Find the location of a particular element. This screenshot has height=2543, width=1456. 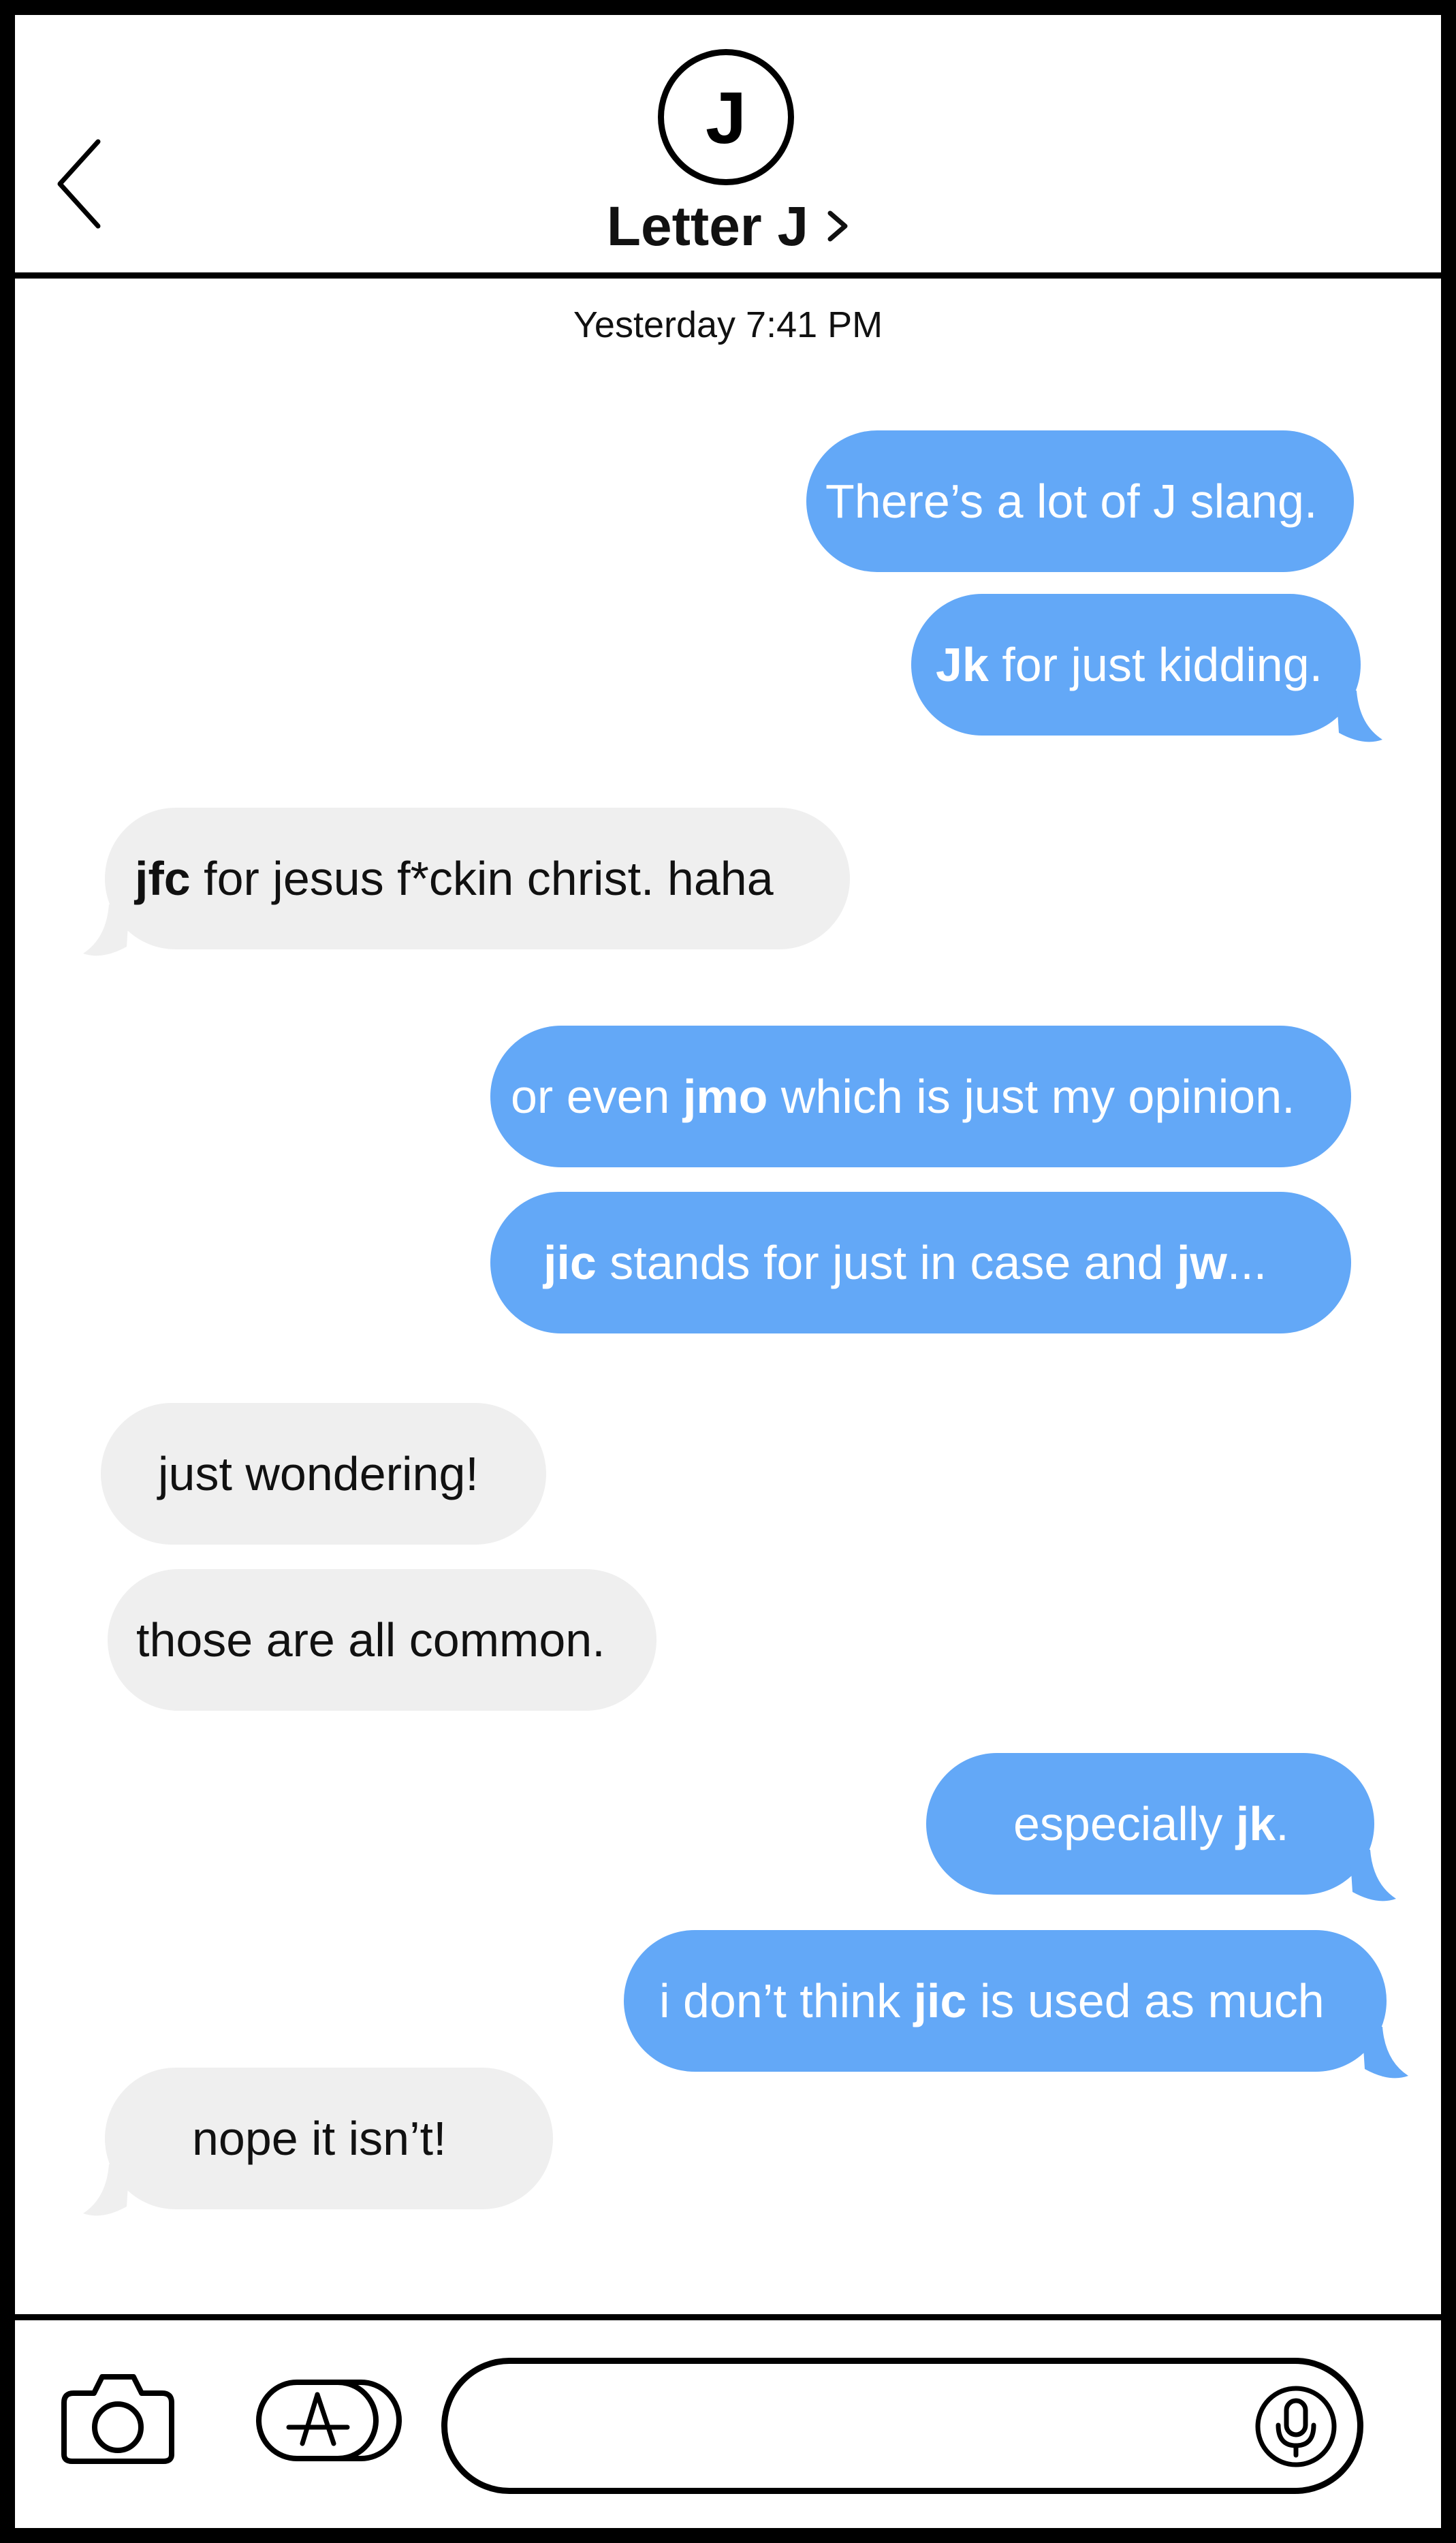

message-text: There’s a lot of J slang. is located at coordinates (1071, 501).